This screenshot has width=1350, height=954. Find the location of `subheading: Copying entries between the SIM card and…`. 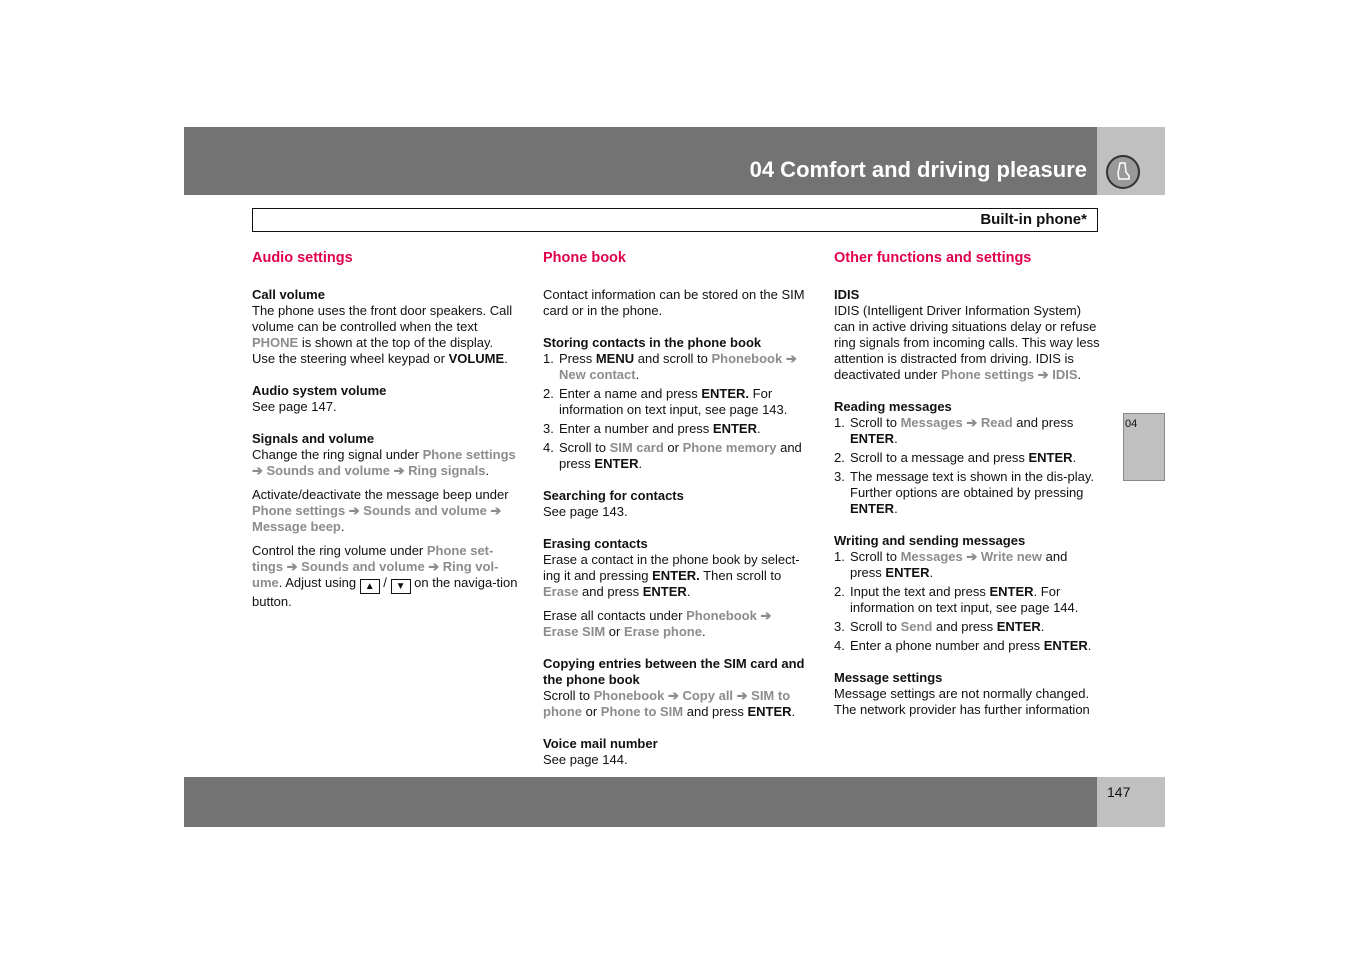

subheading: Copying entries between the SIM card and… is located at coordinates (674, 671).